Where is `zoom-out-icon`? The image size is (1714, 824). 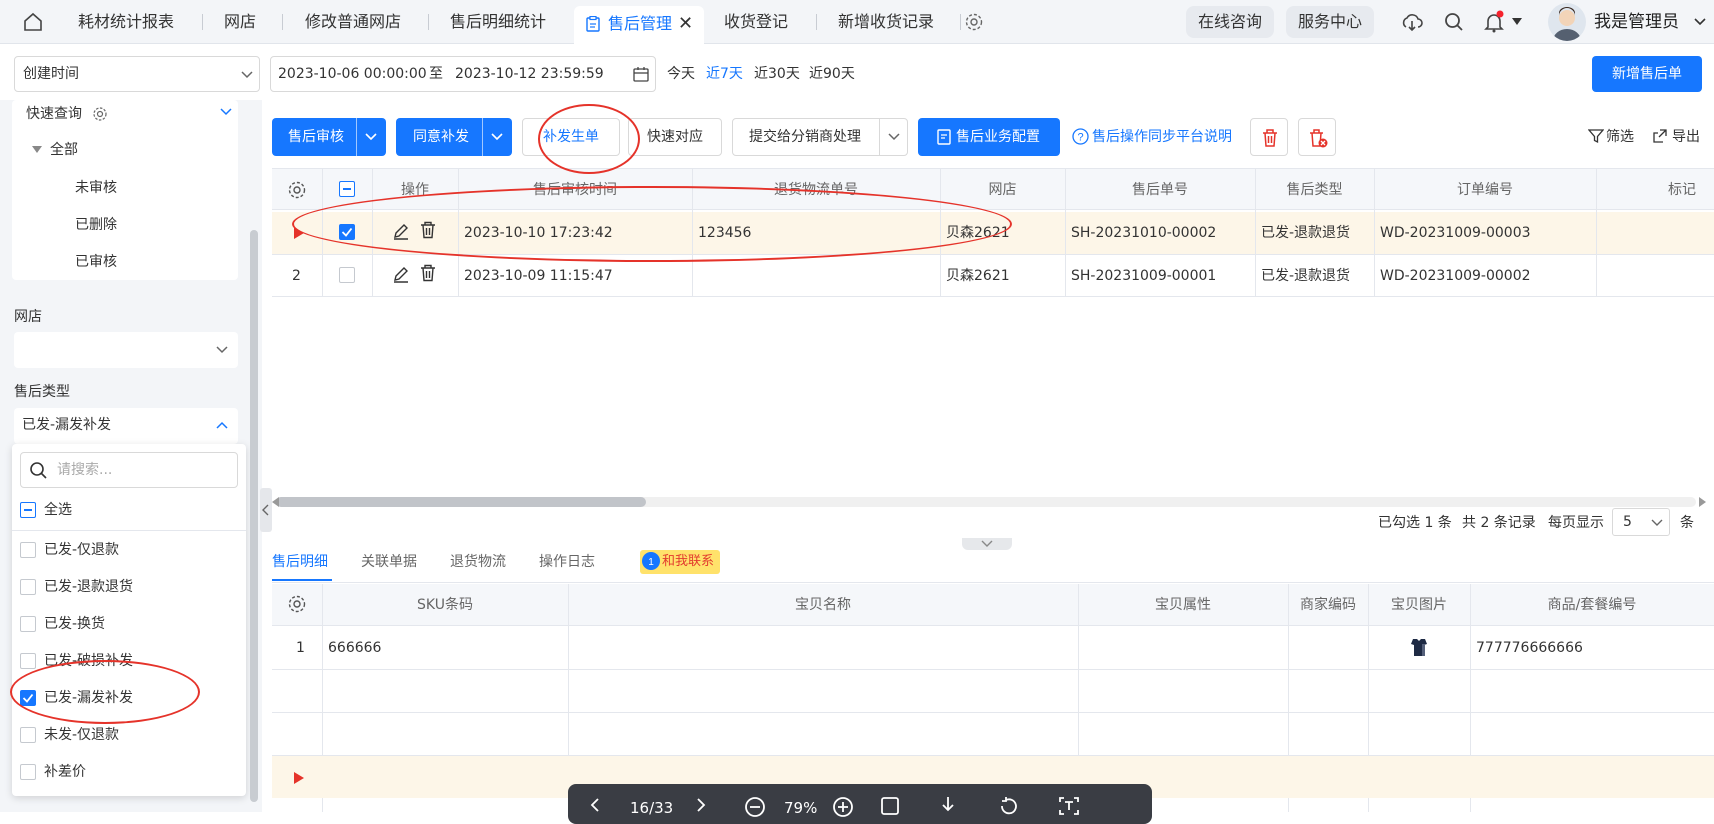 zoom-out-icon is located at coordinates (755, 807).